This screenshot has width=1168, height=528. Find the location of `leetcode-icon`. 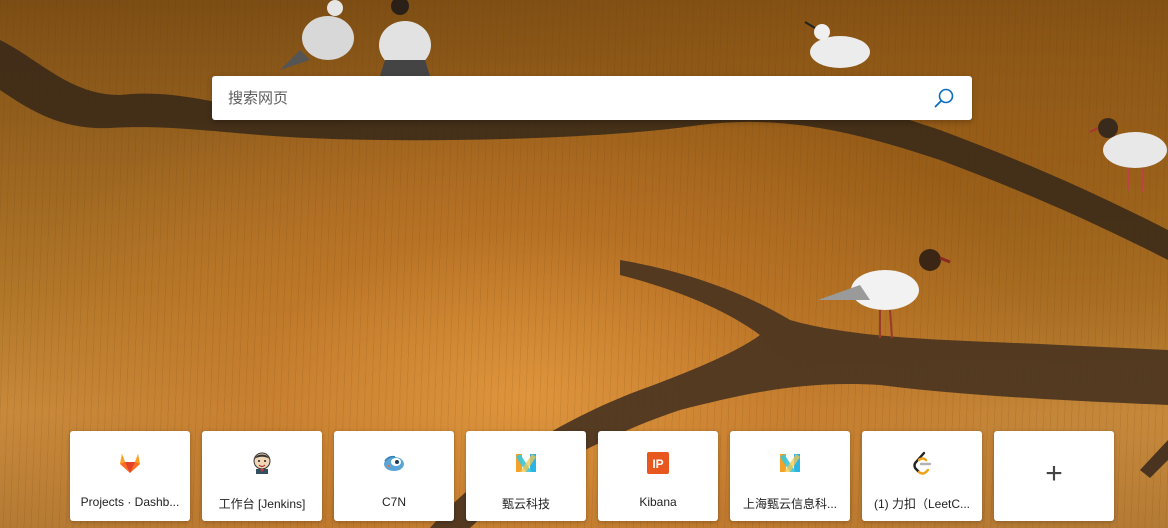

leetcode-icon is located at coordinates (922, 463).